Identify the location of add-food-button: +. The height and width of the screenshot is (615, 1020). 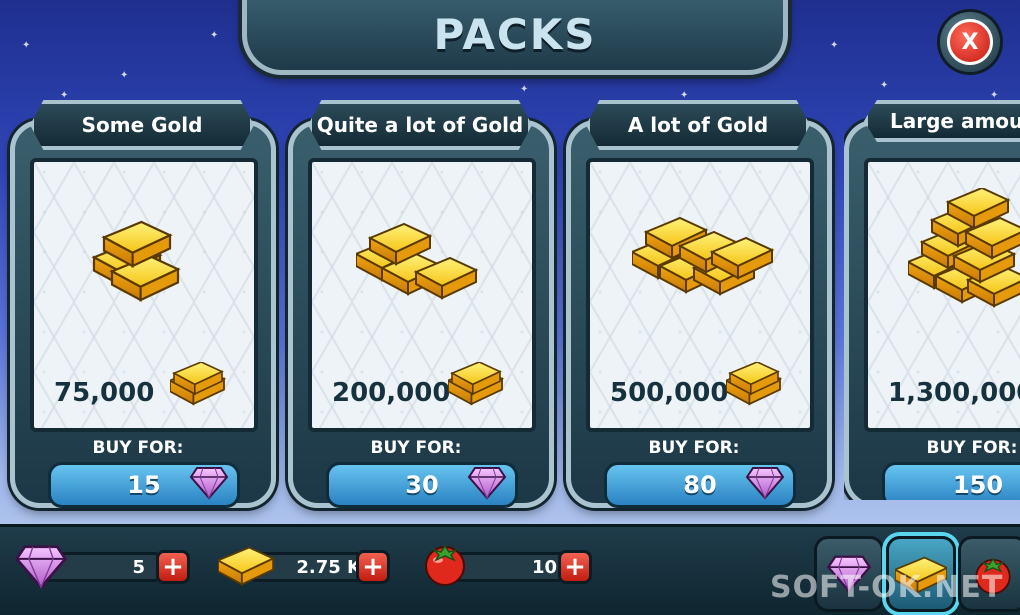
(575, 567).